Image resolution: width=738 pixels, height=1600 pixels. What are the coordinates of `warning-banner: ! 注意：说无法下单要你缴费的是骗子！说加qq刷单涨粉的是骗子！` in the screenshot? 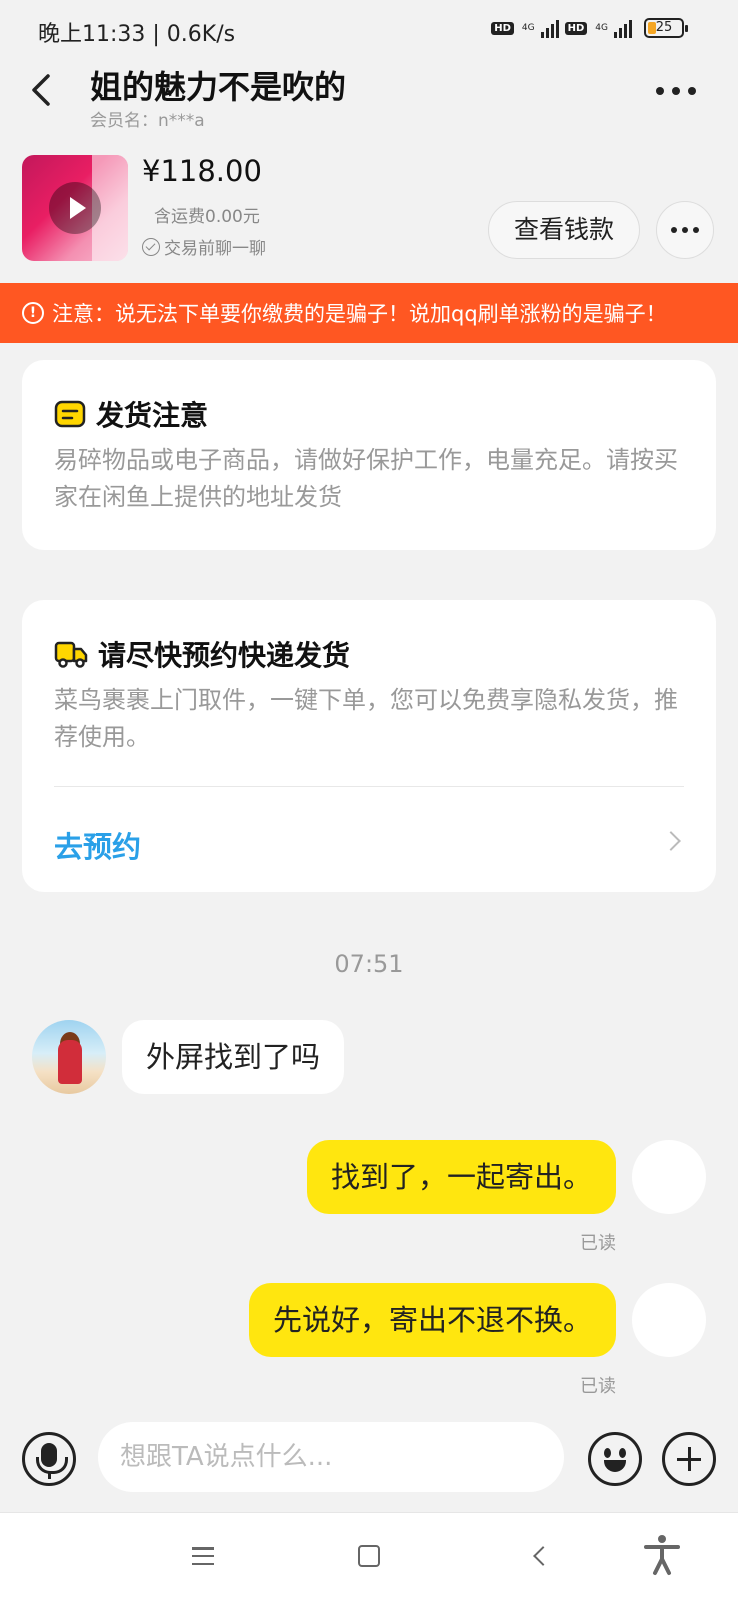 It's located at (369, 313).